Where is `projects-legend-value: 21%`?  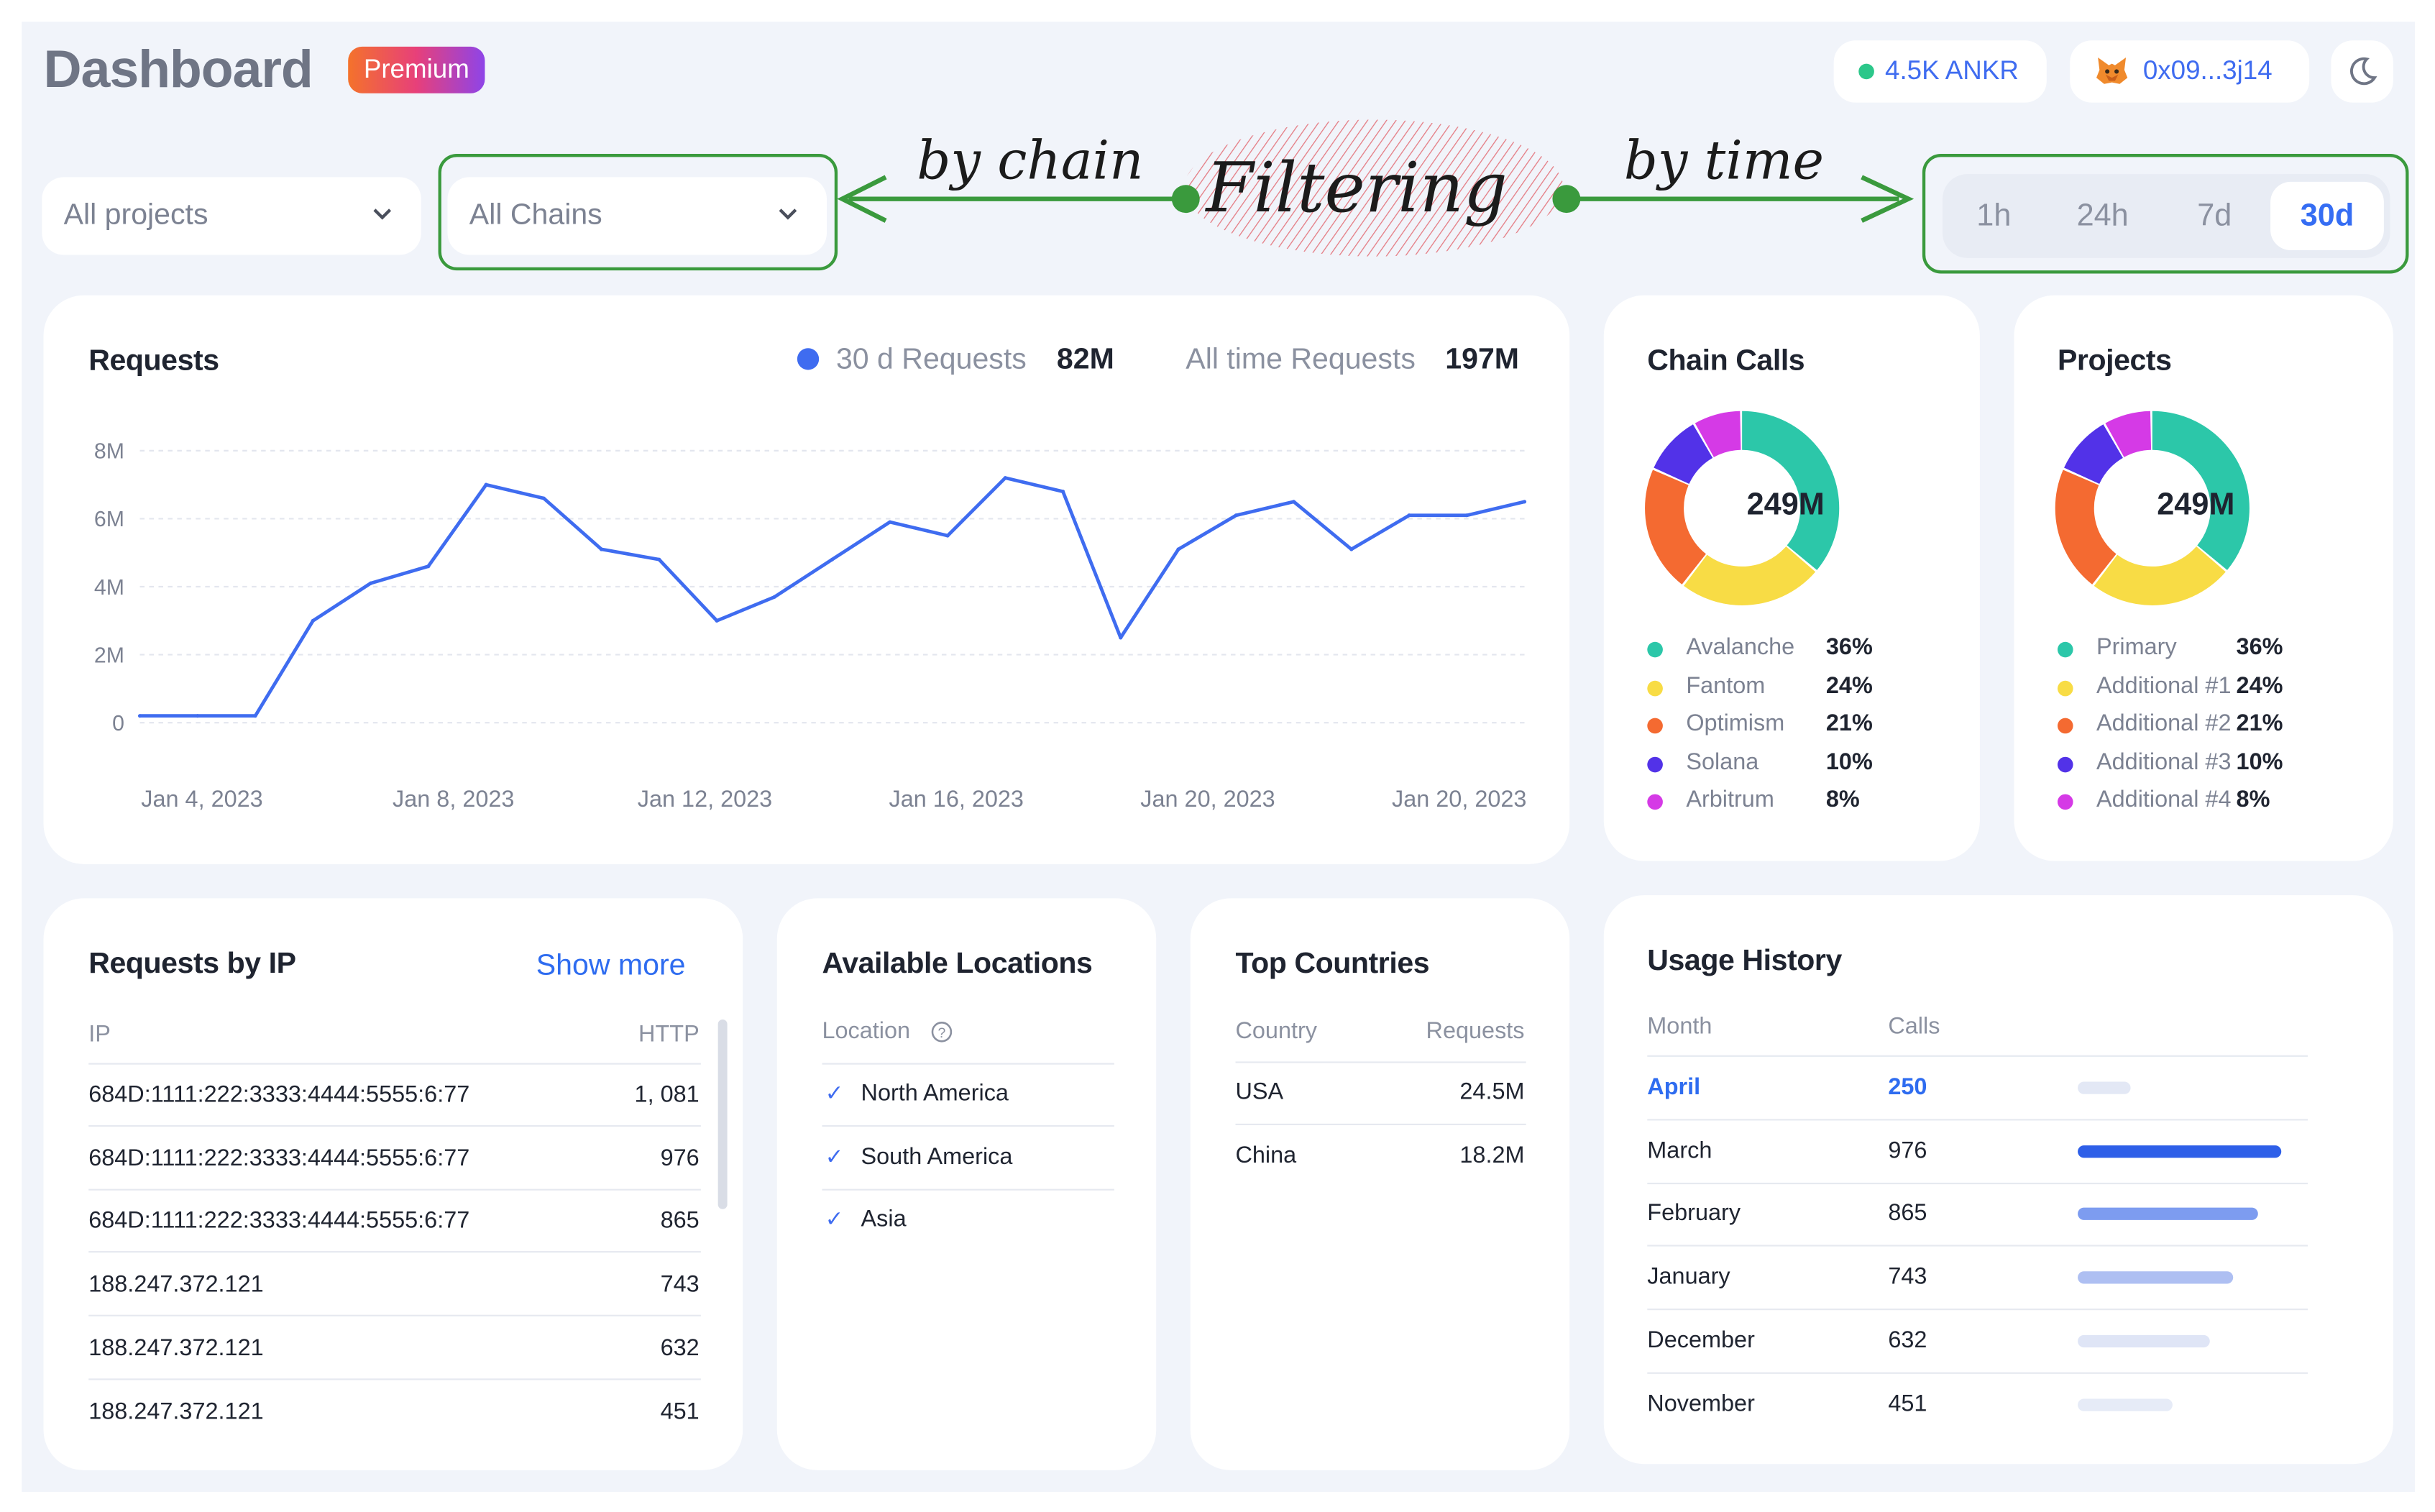 projects-legend-value: 21% is located at coordinates (2260, 724).